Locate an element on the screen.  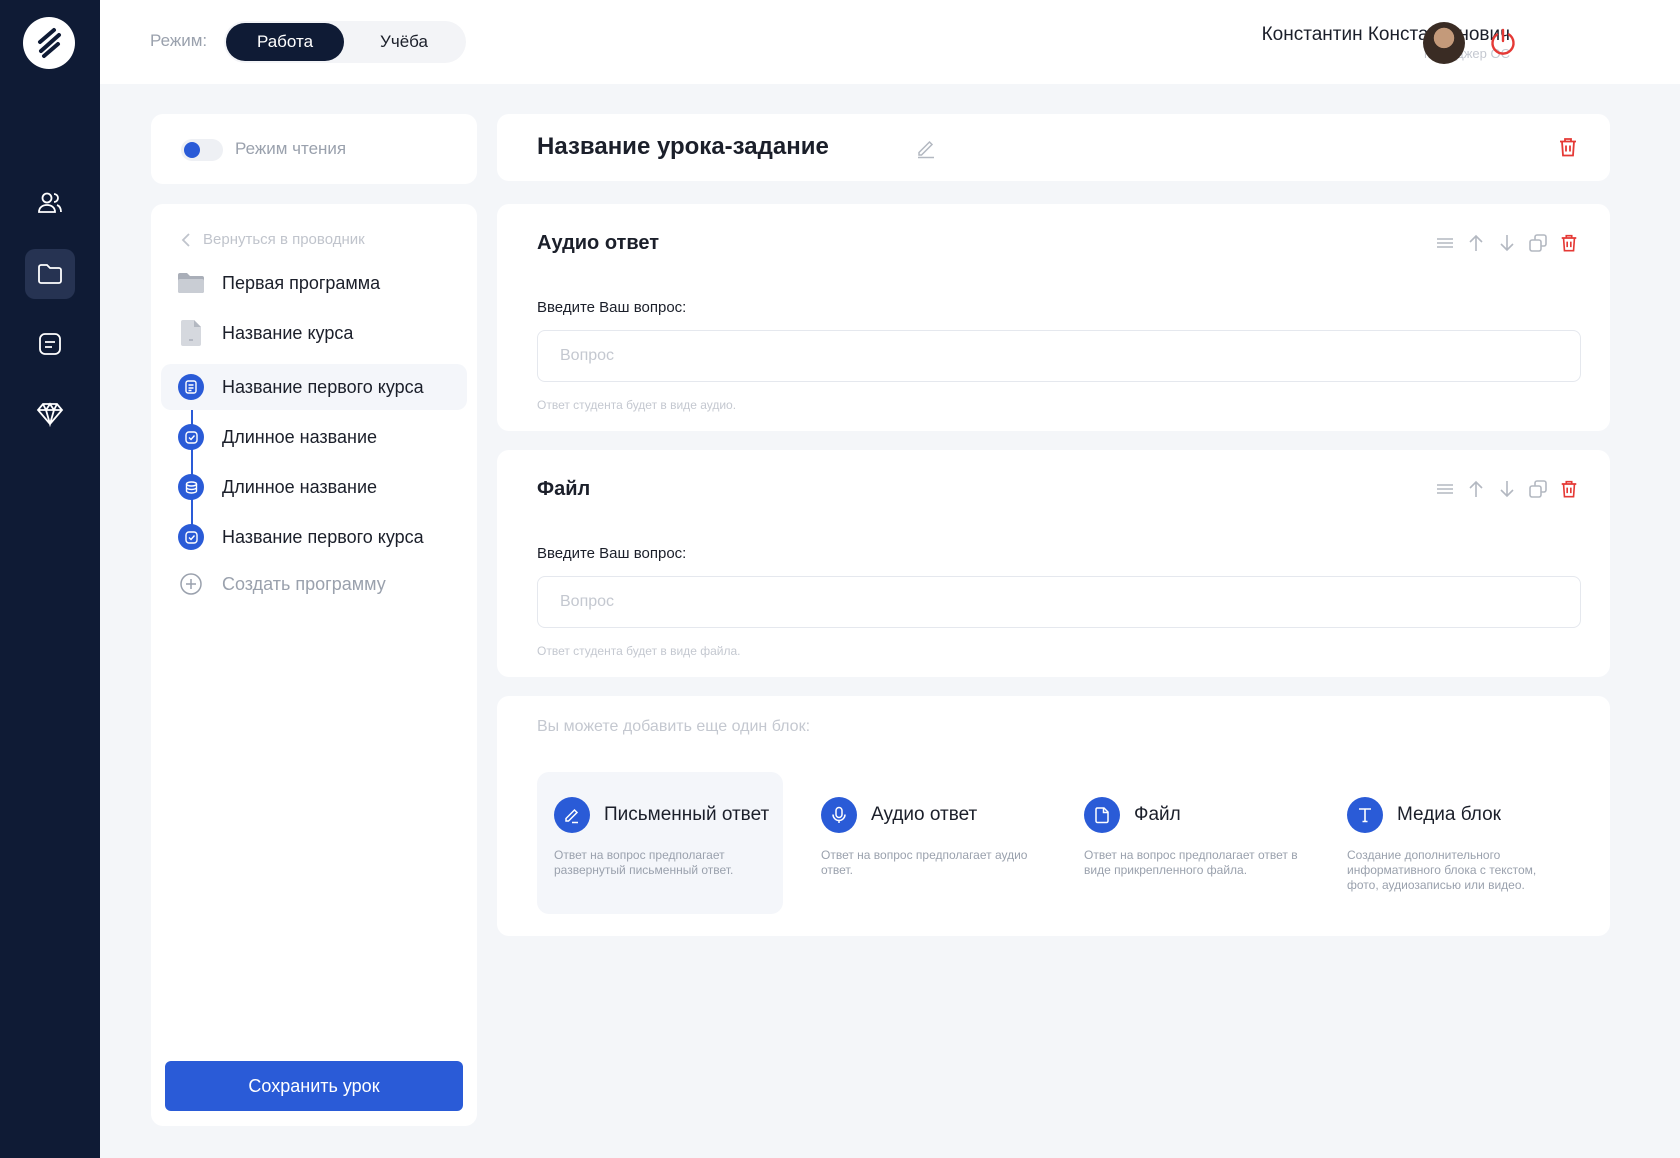
tree-item-lesson-3: Длинное название is located at coordinates (314, 487).